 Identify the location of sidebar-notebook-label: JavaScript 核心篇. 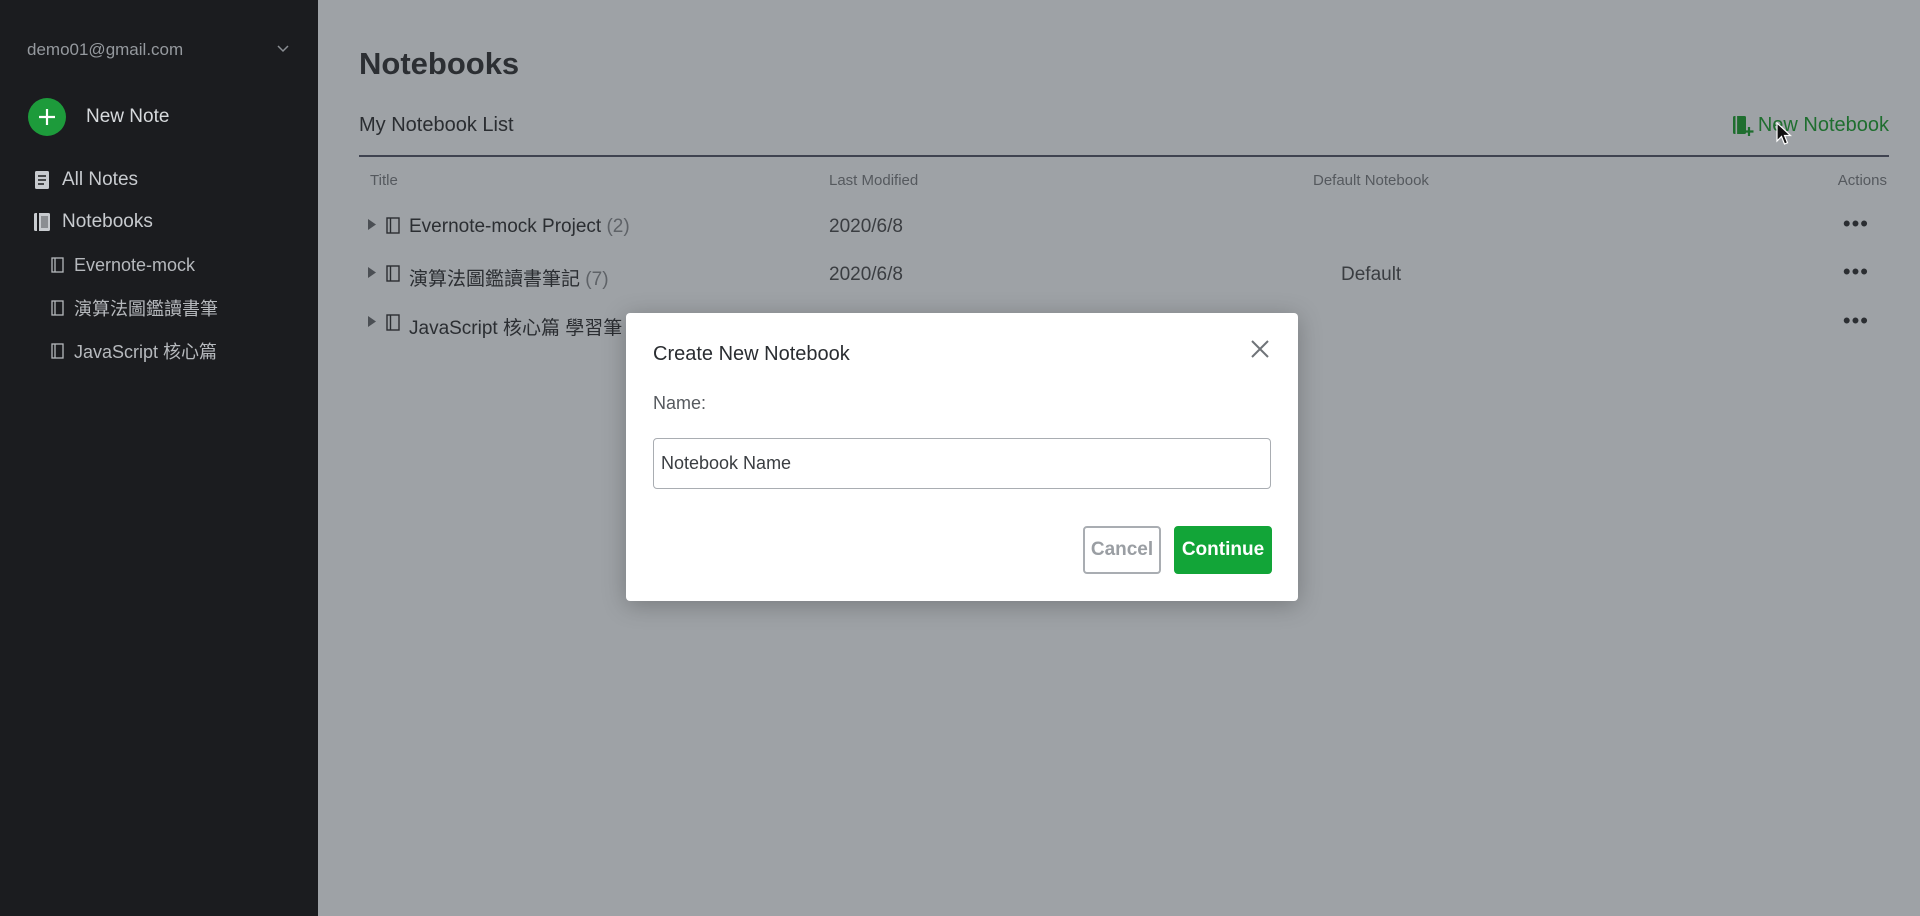
(146, 352).